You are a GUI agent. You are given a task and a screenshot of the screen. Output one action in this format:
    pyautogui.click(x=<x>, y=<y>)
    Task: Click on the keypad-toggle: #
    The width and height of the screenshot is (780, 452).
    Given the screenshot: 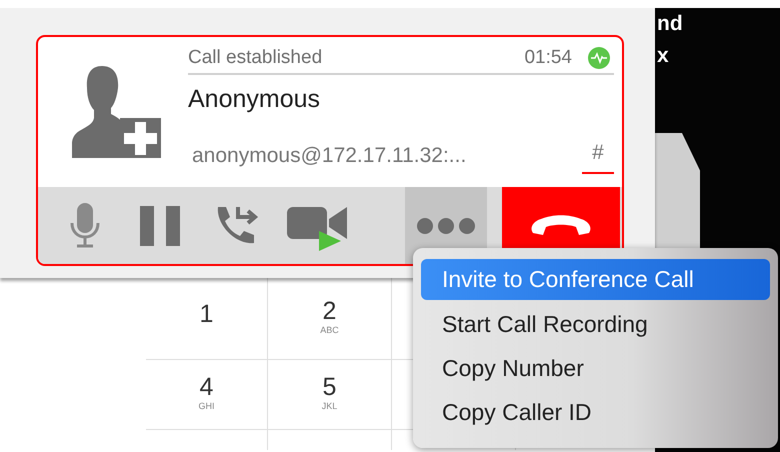 What is the action you would take?
    pyautogui.click(x=598, y=155)
    